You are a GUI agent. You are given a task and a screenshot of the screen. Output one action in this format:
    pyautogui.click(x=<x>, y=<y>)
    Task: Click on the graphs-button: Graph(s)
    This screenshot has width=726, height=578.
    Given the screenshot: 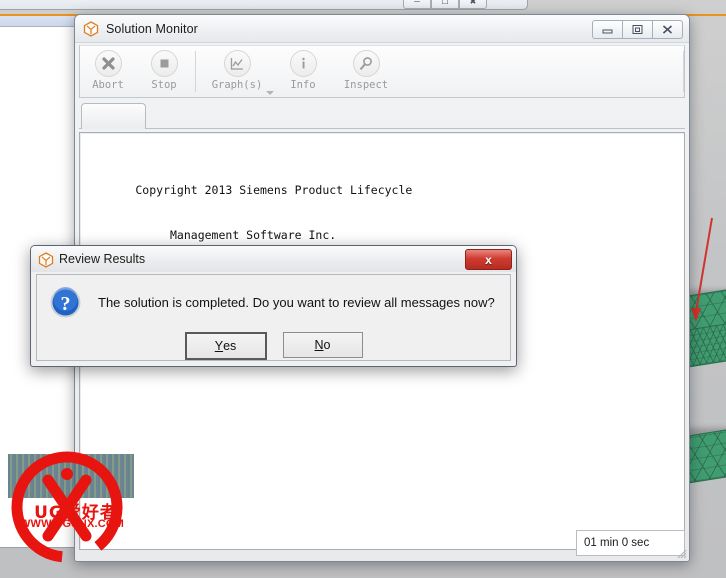 What is the action you would take?
    pyautogui.click(x=237, y=71)
    